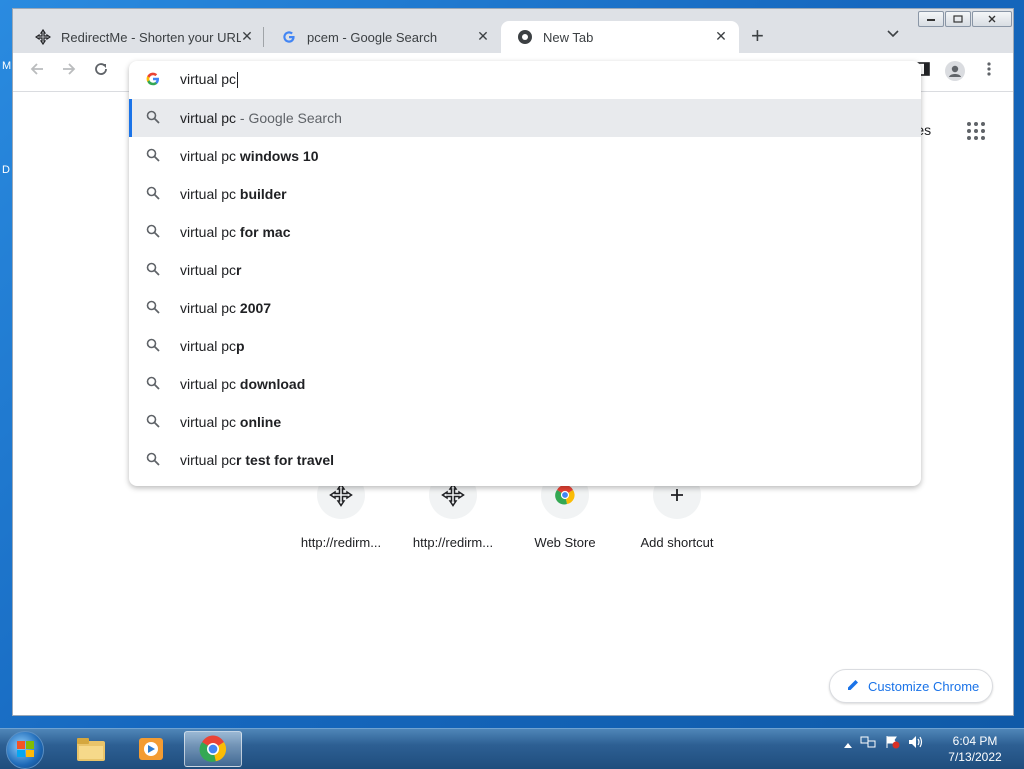 This screenshot has width=1024, height=769. I want to click on suggestion-text: virtual pcr, so click(210, 270).